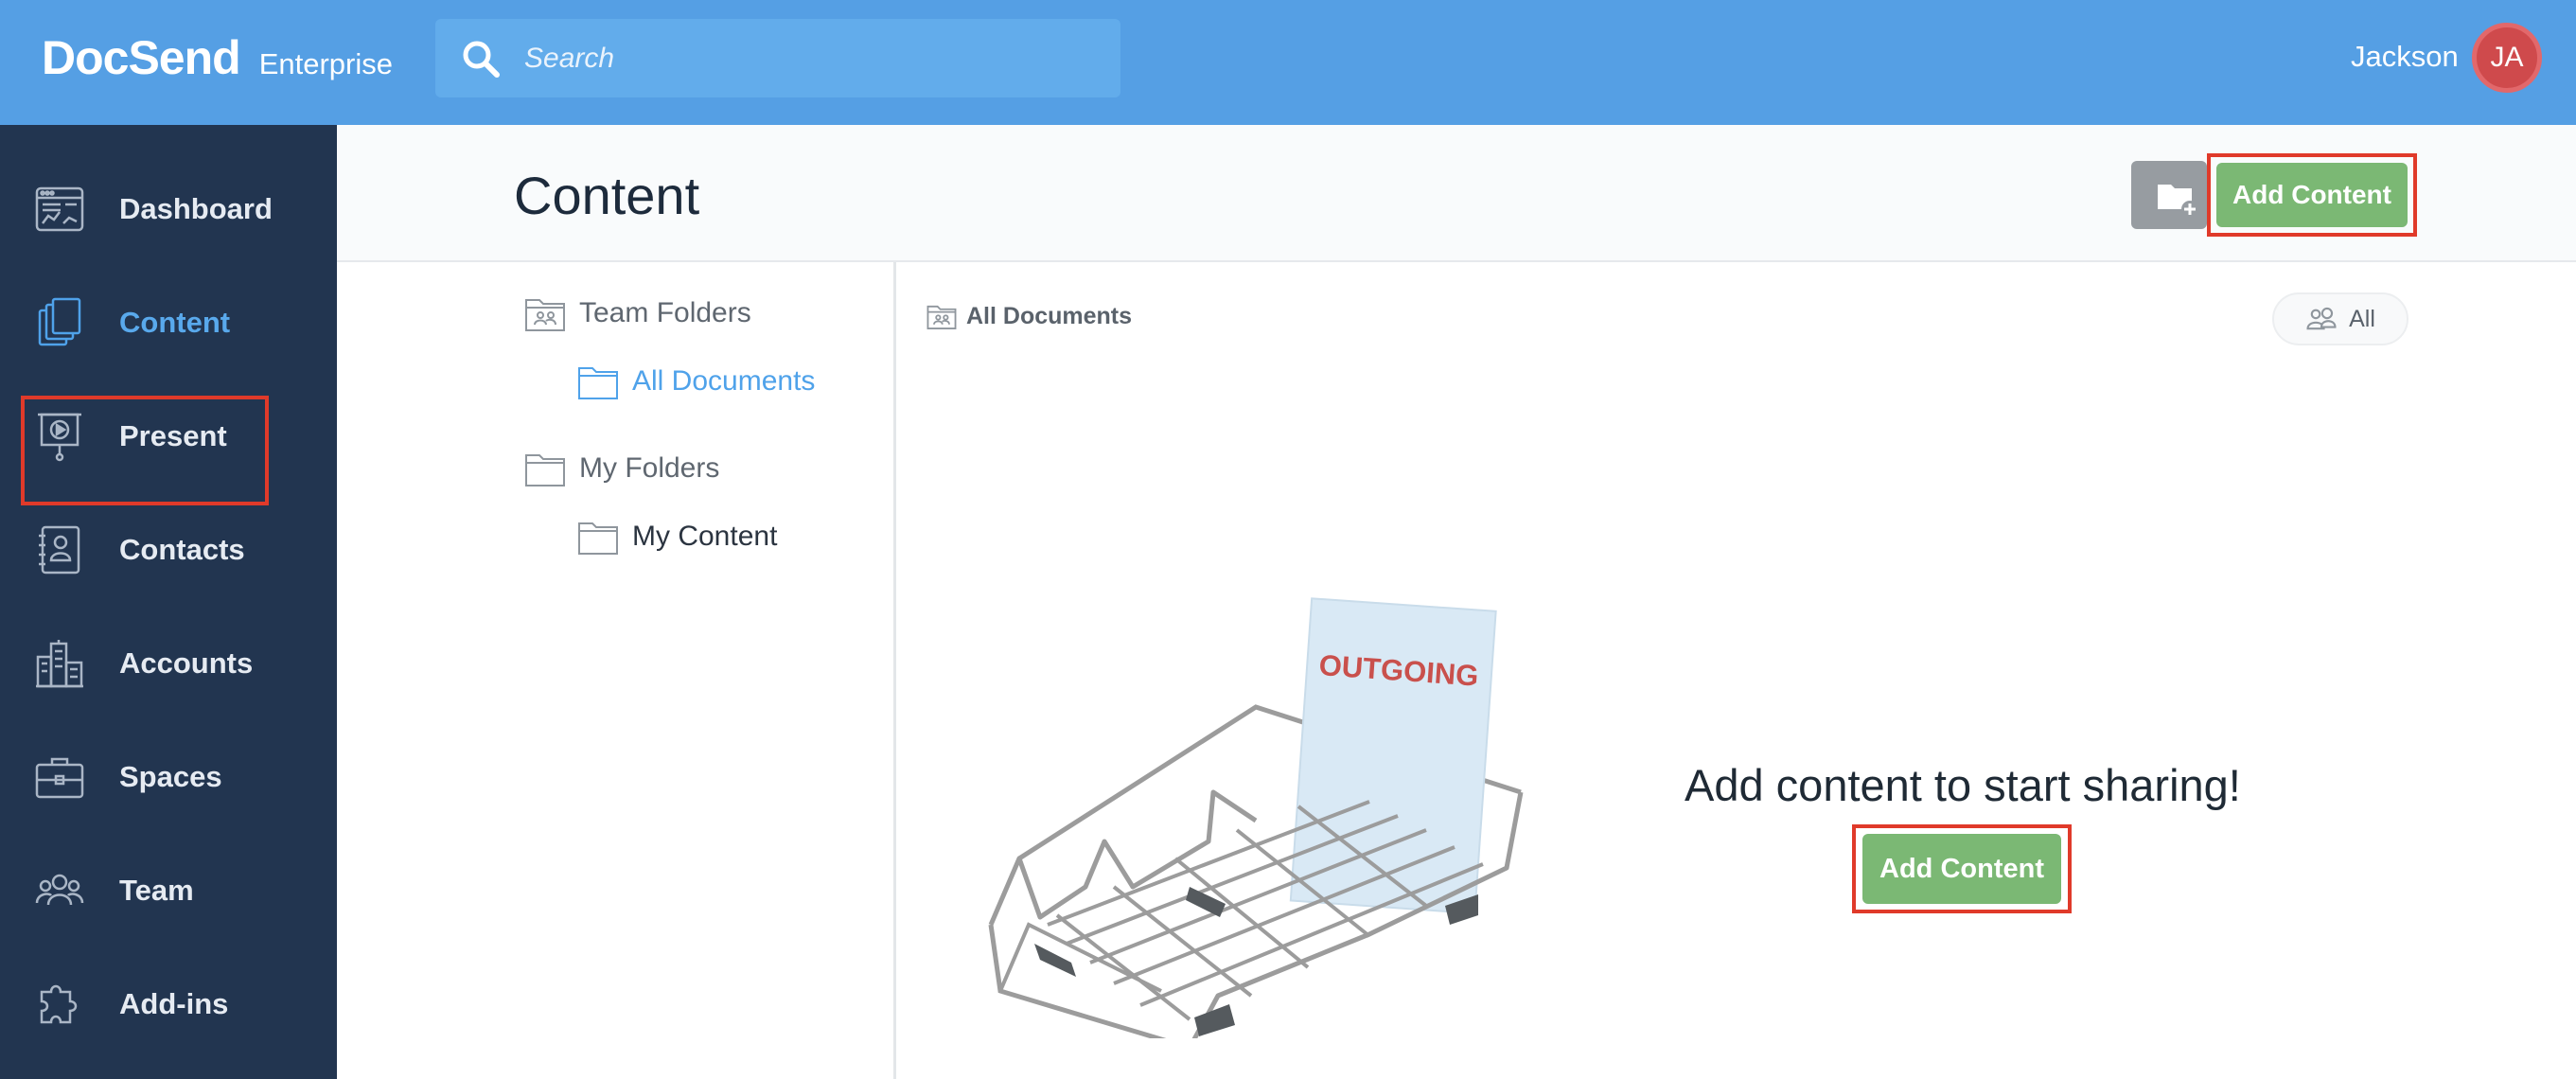  I want to click on breadcrumb: All Documents, so click(1029, 316).